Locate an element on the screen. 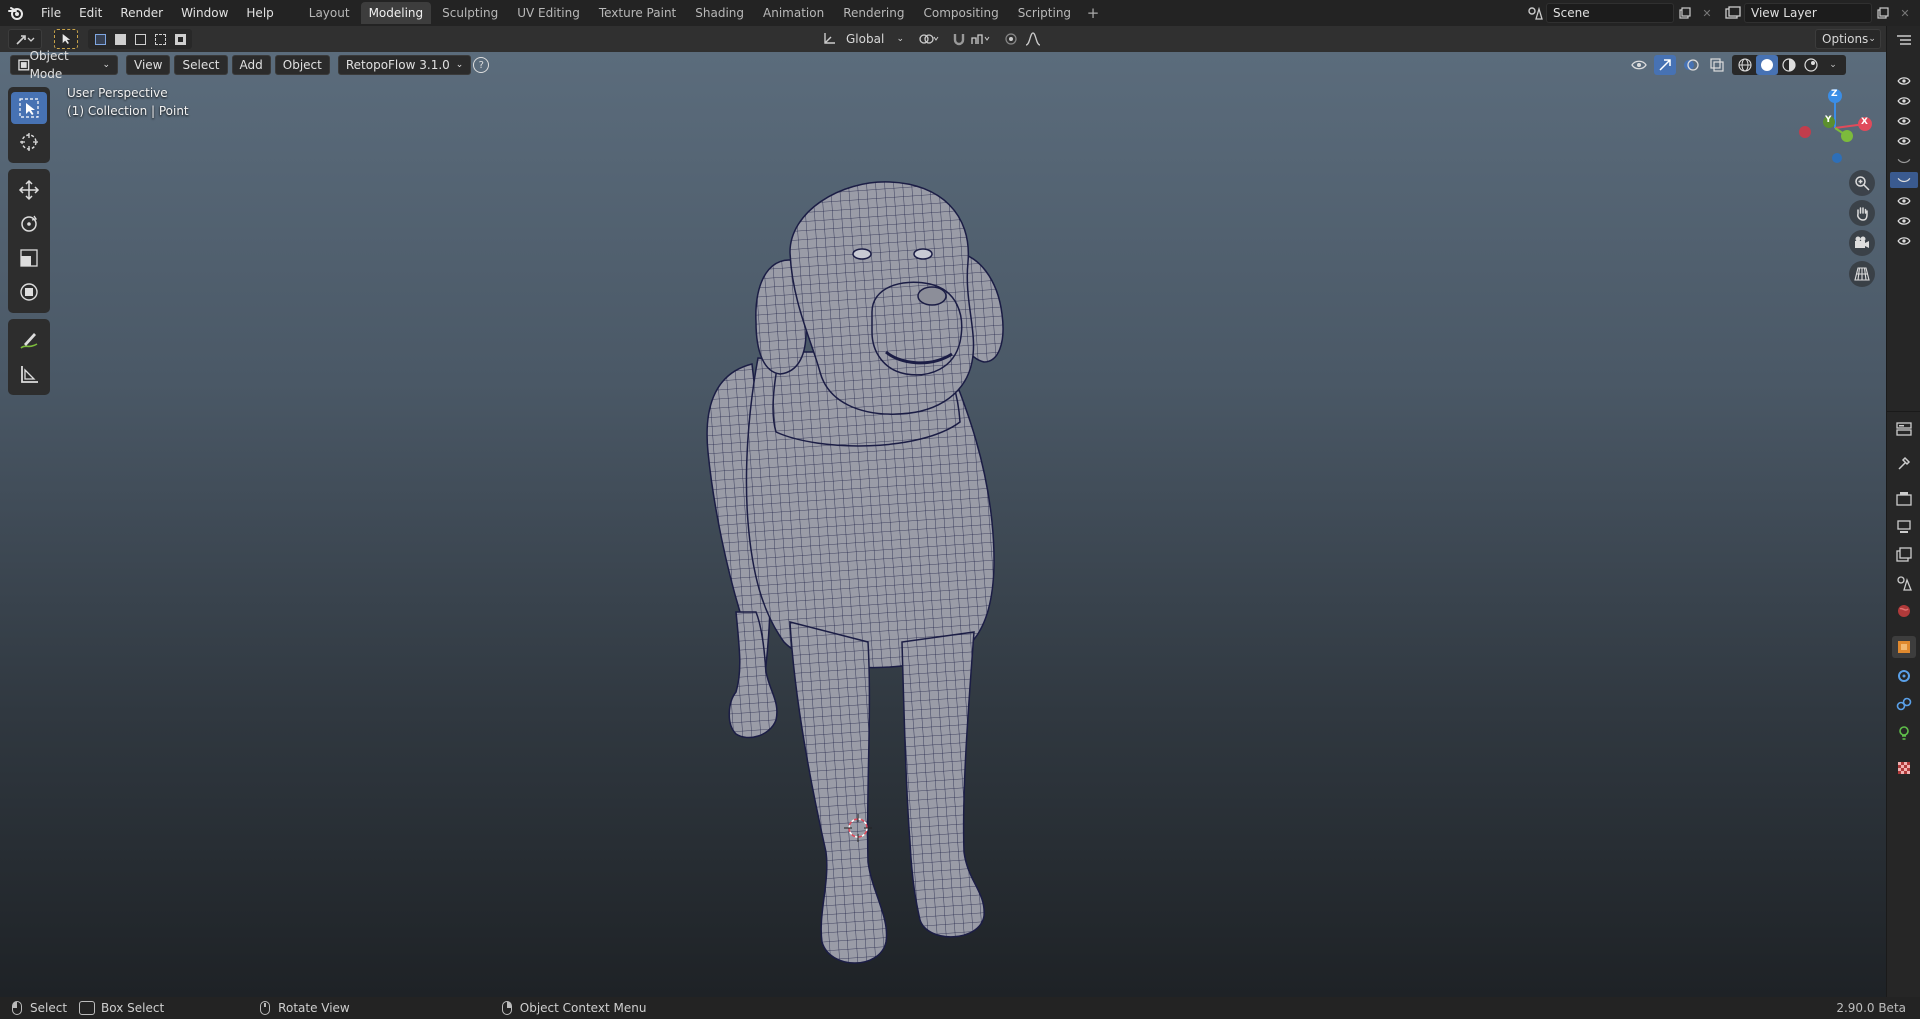 Image resolution: width=1920 pixels, height=1019 pixels. scene-properties-icon is located at coordinates (1904, 583).